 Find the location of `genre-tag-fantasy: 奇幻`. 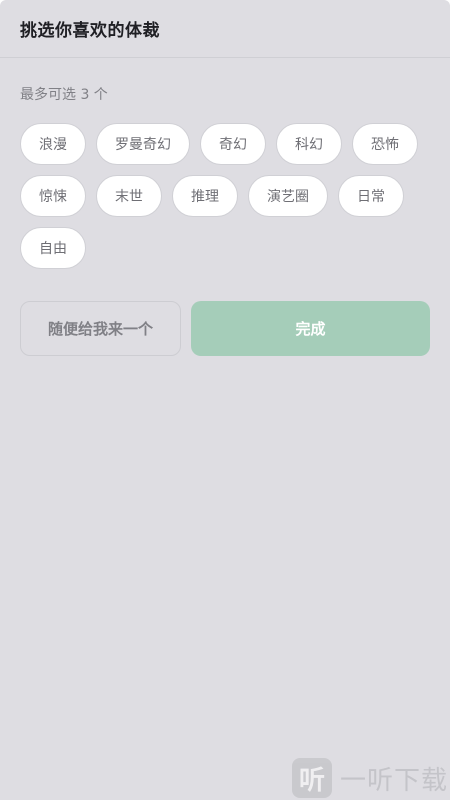

genre-tag-fantasy: 奇幻 is located at coordinates (233, 144).